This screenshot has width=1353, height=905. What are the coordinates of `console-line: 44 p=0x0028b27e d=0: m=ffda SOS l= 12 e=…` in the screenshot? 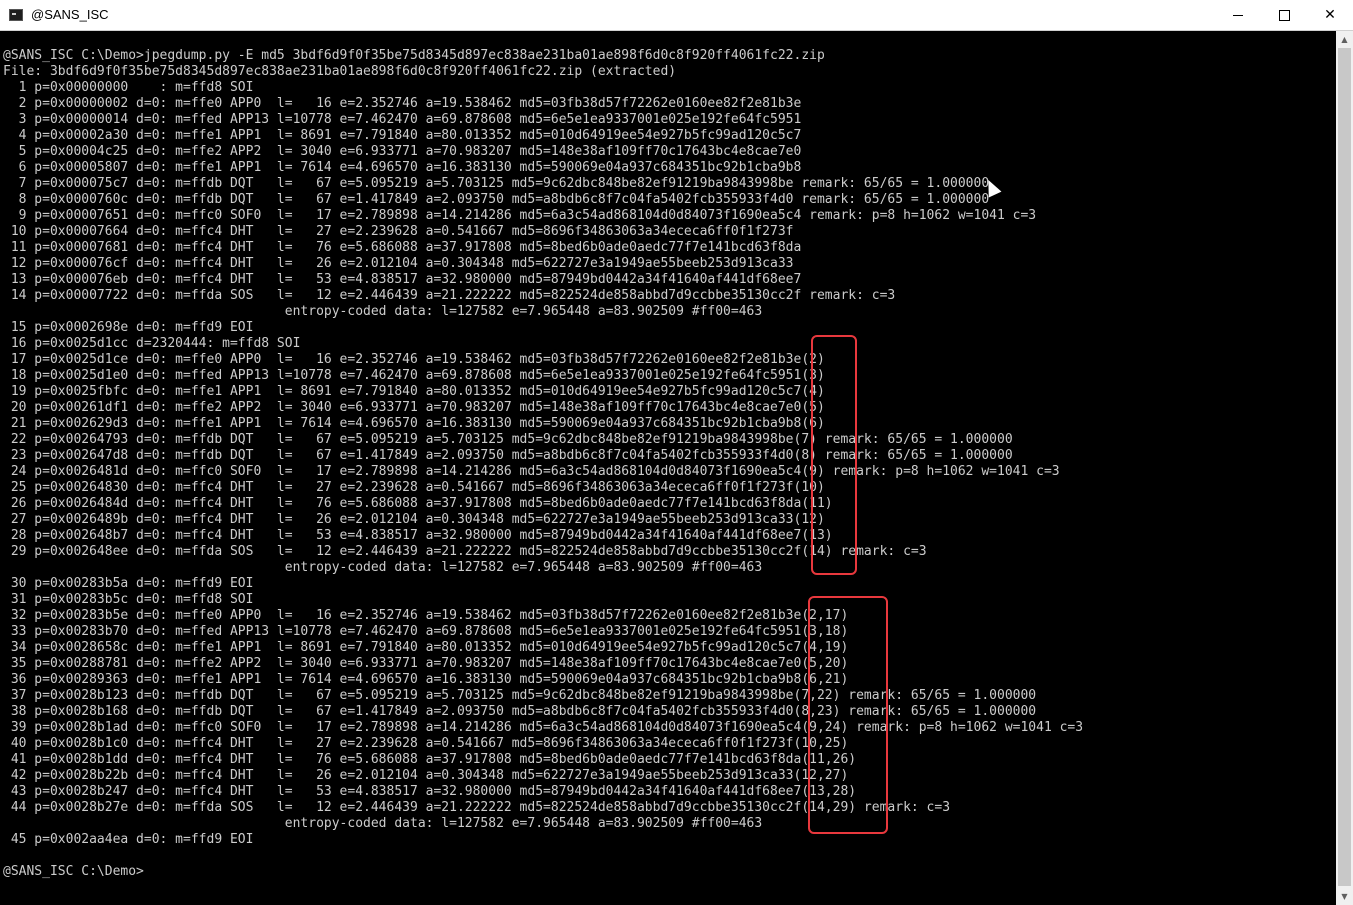 It's located at (477, 807).